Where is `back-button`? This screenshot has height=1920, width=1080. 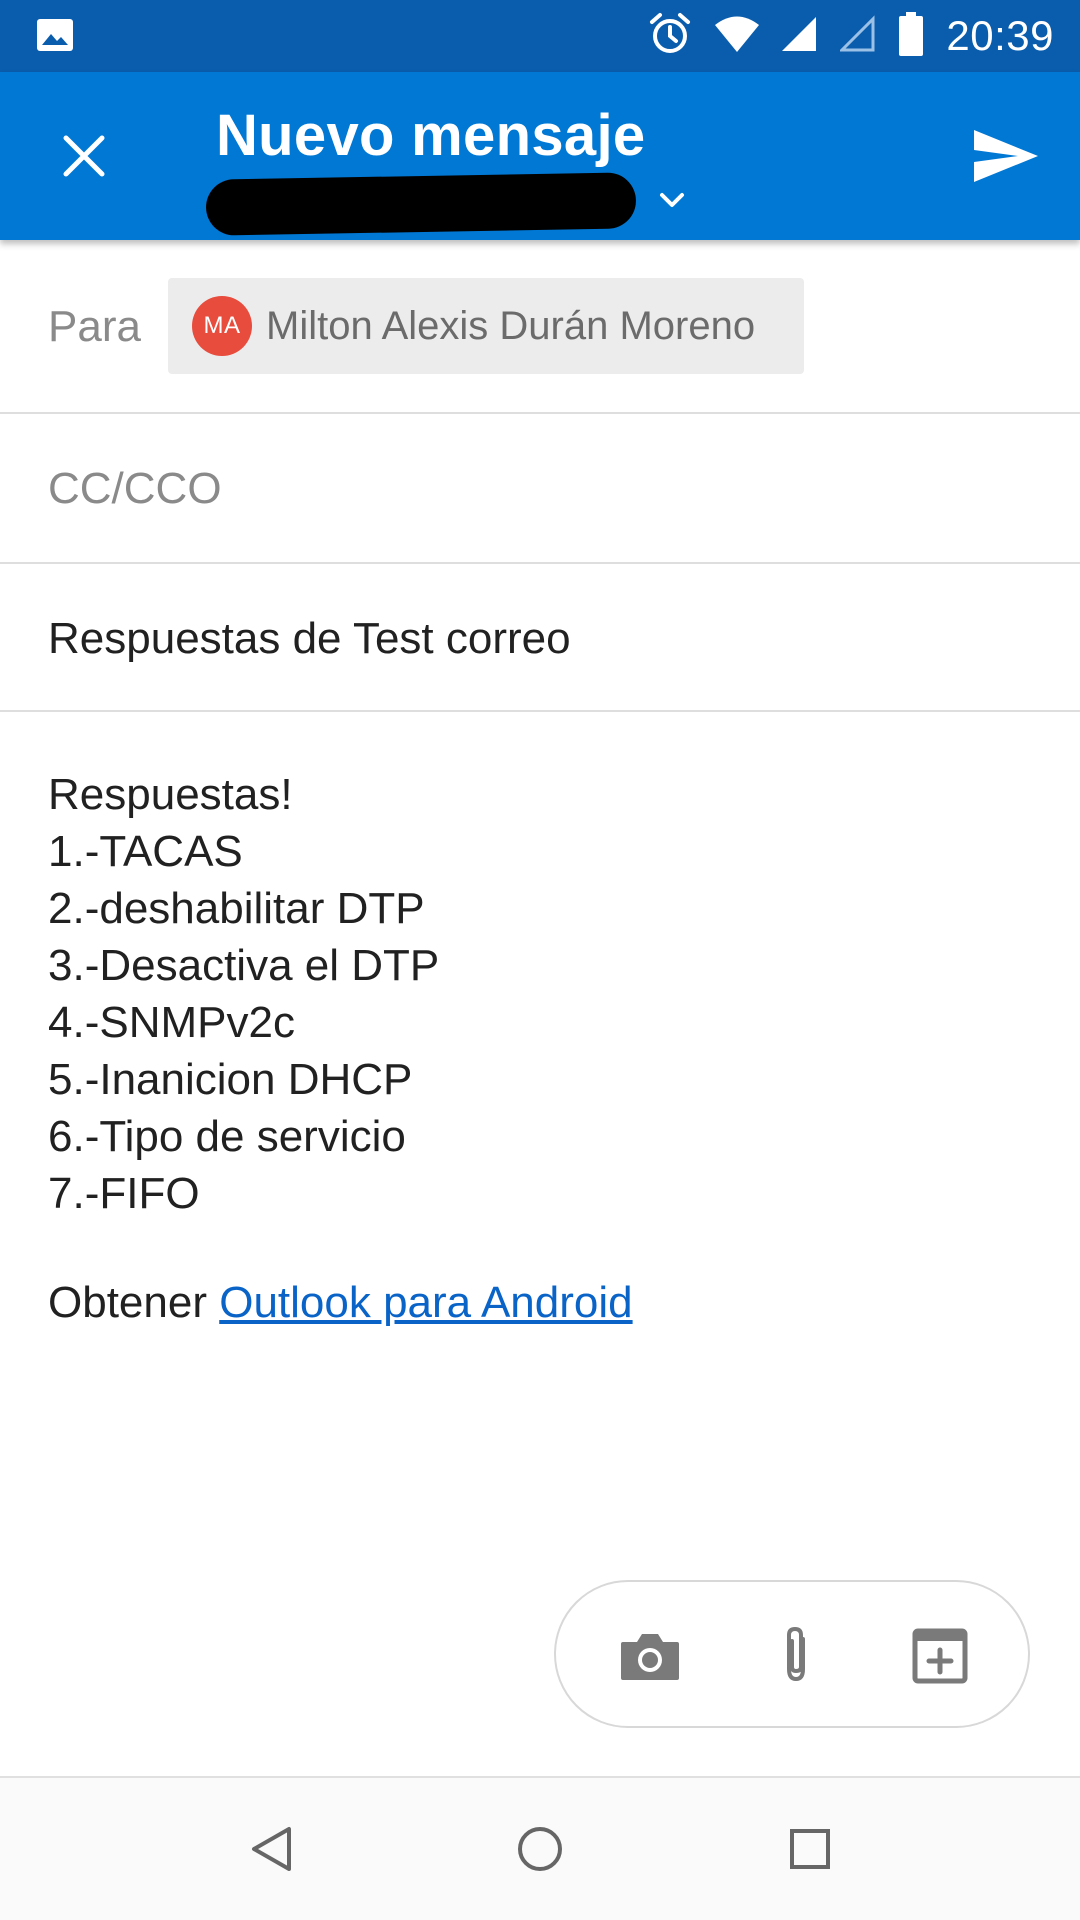
back-button is located at coordinates (271, 1849).